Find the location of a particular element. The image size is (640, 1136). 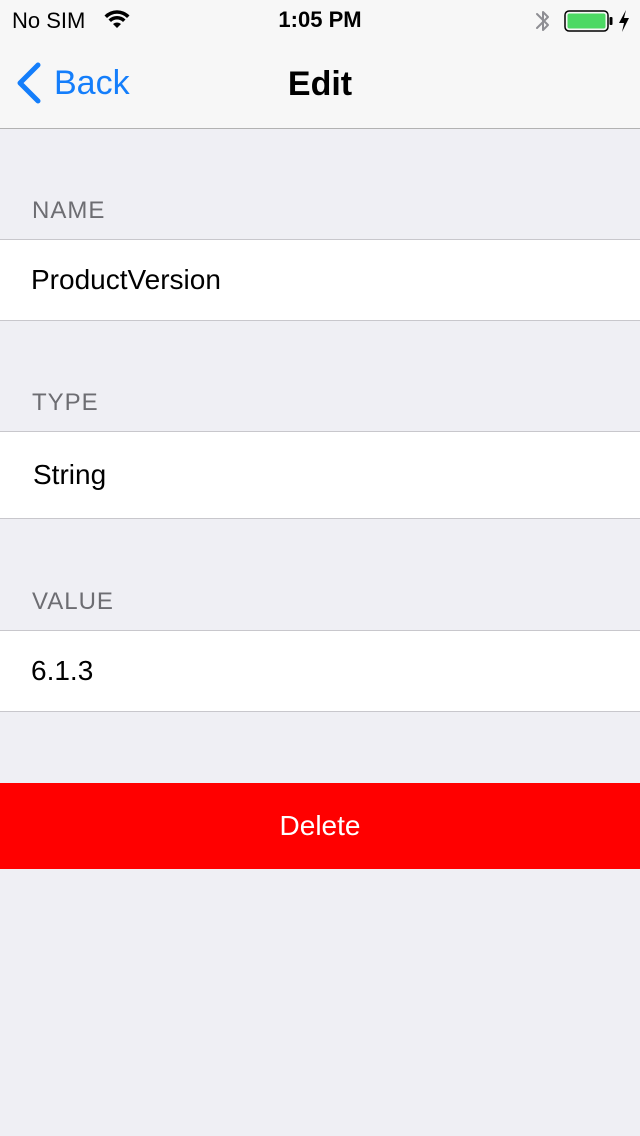

page-title: Edit is located at coordinates (320, 84).